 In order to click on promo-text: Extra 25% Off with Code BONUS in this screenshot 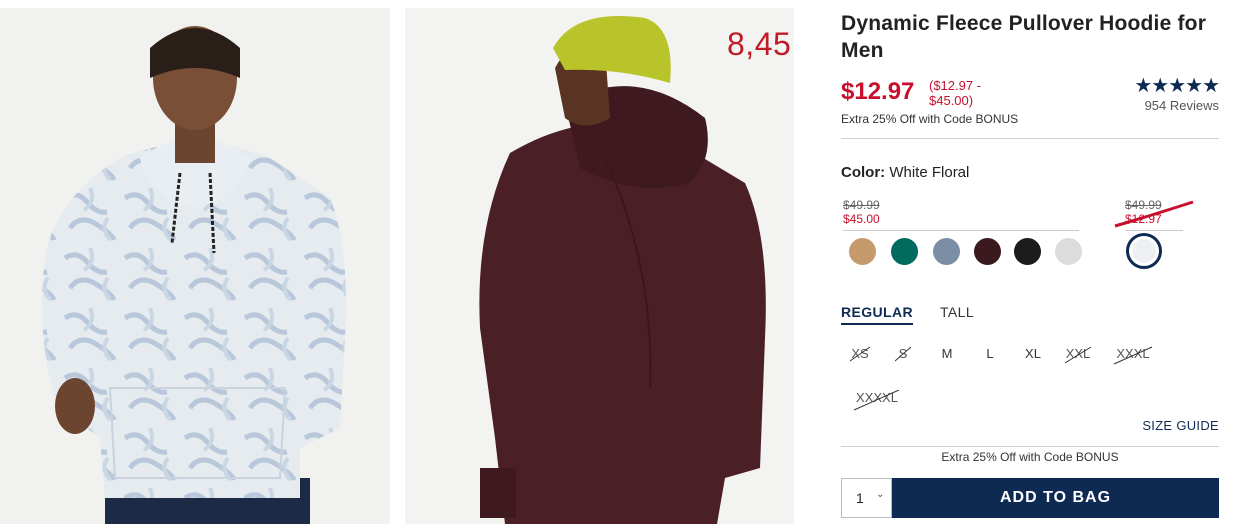, I will do `click(930, 119)`.